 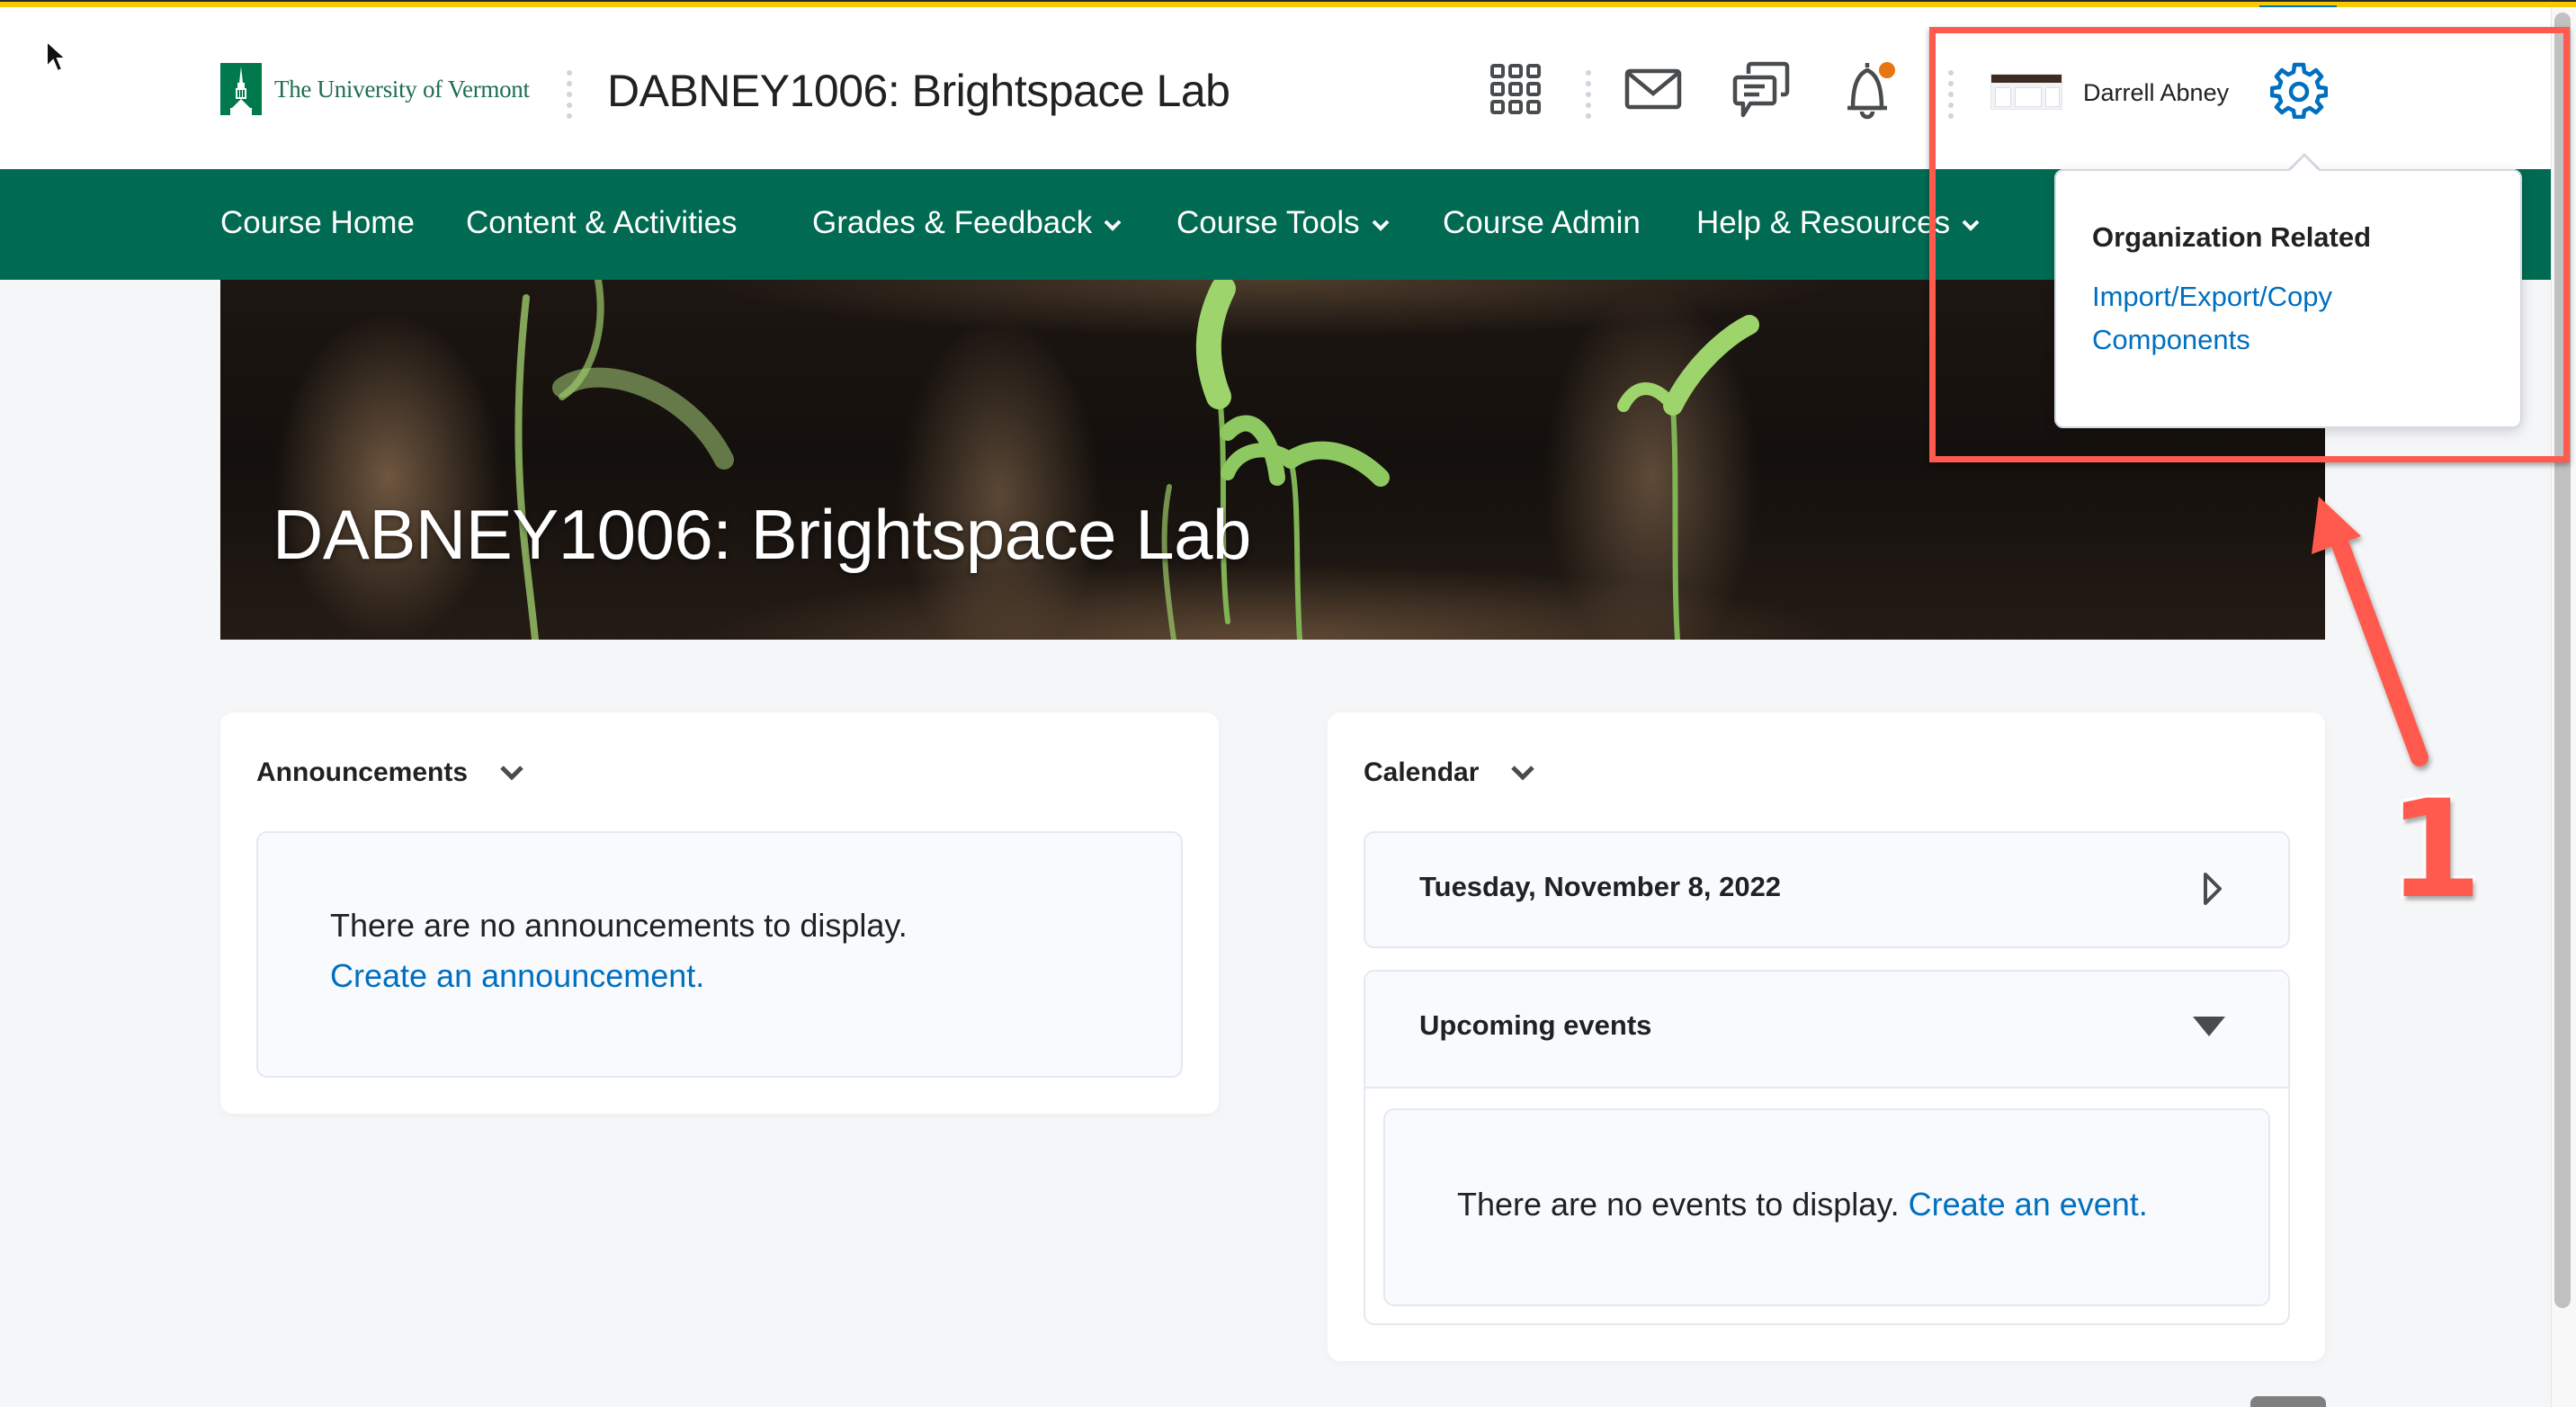 I want to click on tower-logo-icon, so click(x=241, y=89).